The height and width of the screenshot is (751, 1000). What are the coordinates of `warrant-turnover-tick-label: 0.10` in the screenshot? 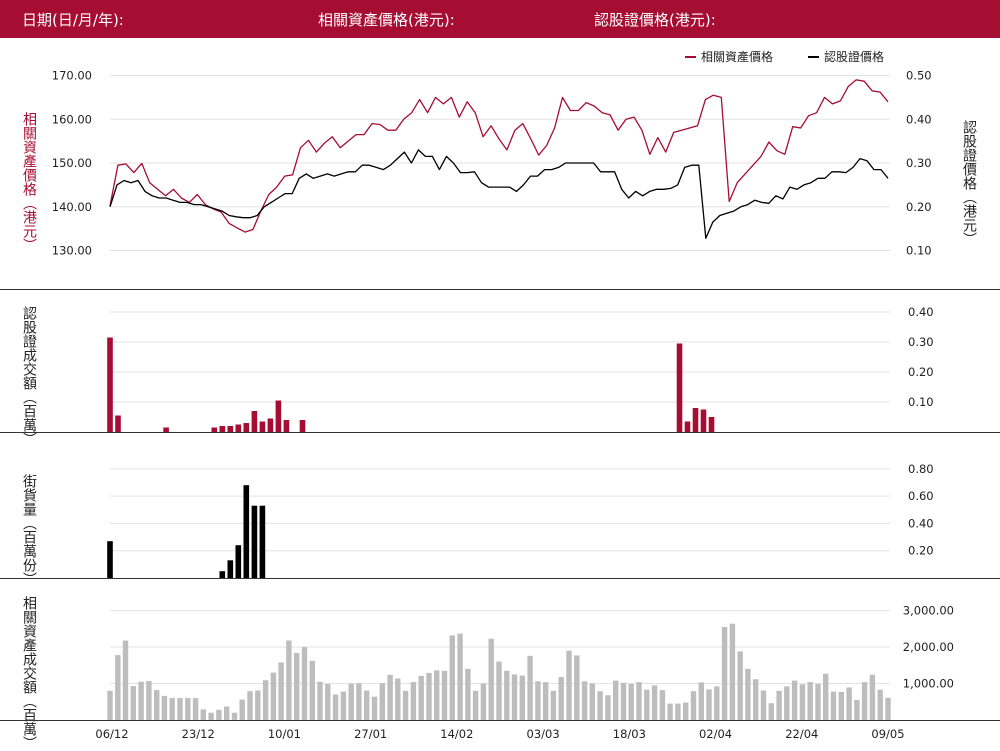 It's located at (921, 402).